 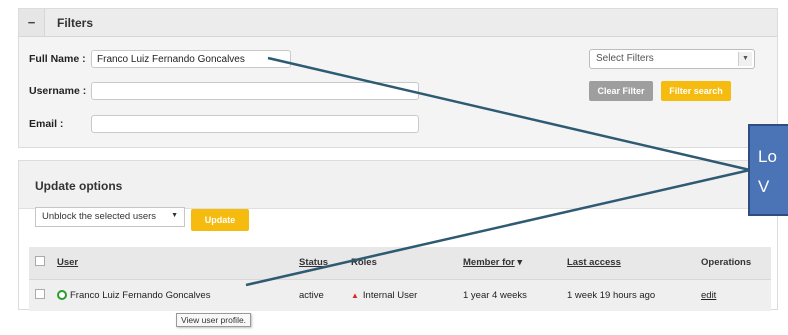 I want to click on header-user: User, so click(x=172, y=263).